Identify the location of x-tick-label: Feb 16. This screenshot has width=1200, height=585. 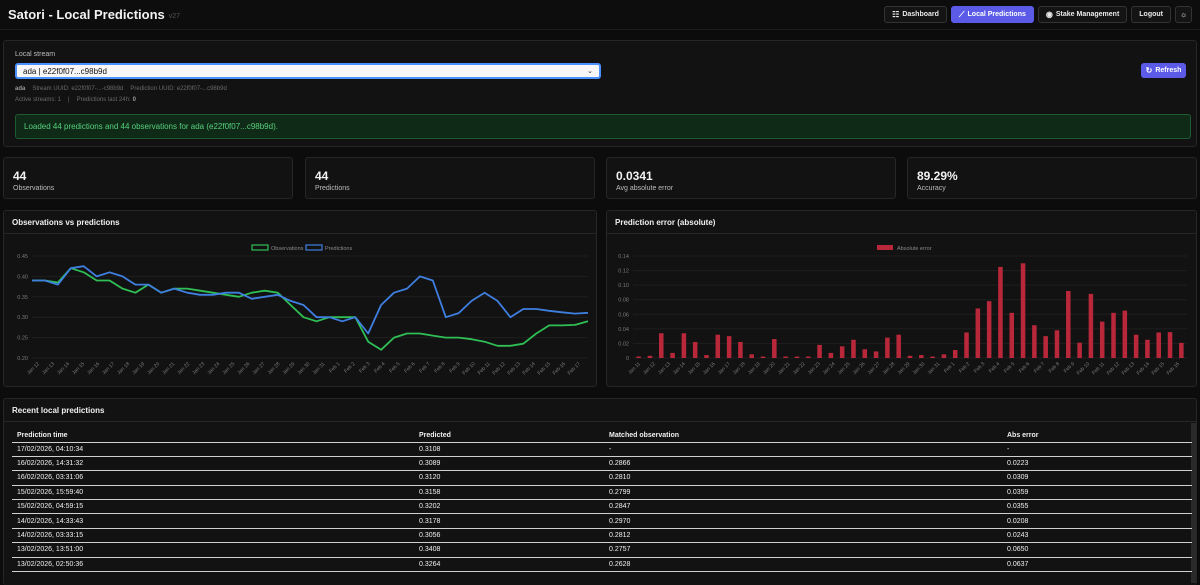
(559, 368).